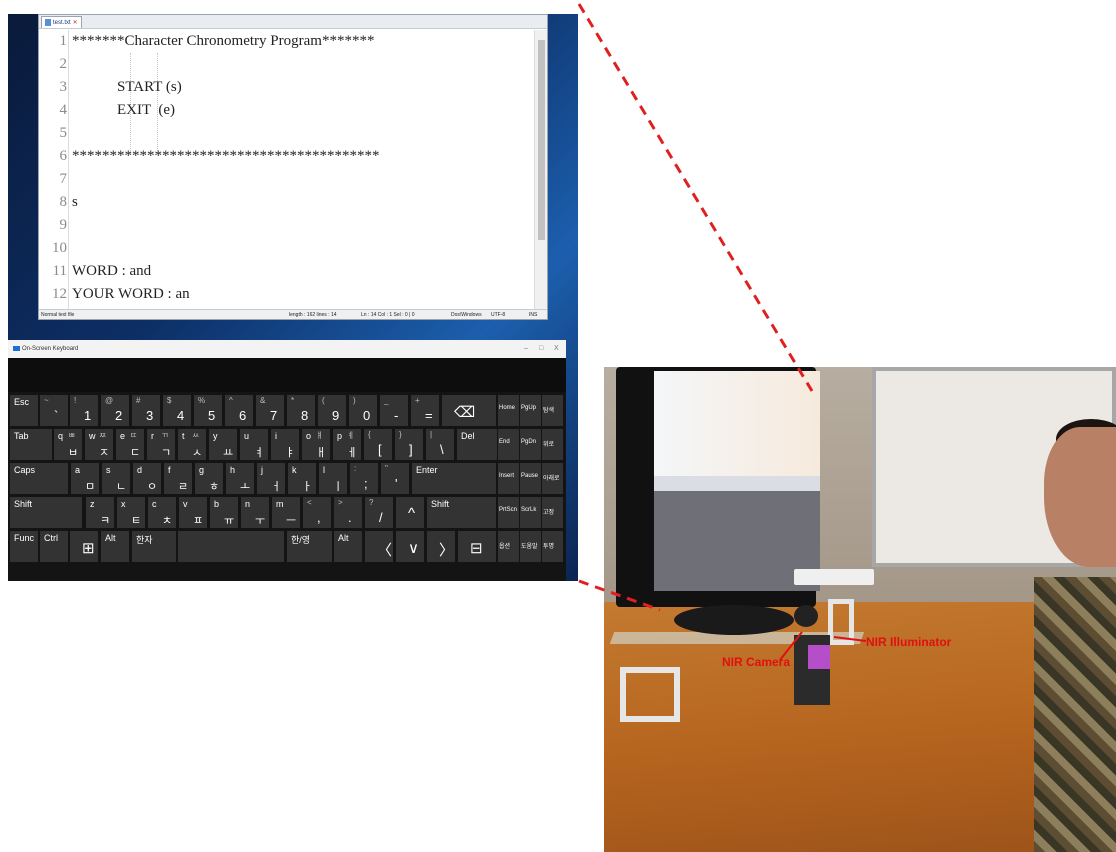 The height and width of the screenshot is (852, 1116). Describe the element at coordinates (255, 512) in the screenshot. I see `key: nㅜ` at that location.